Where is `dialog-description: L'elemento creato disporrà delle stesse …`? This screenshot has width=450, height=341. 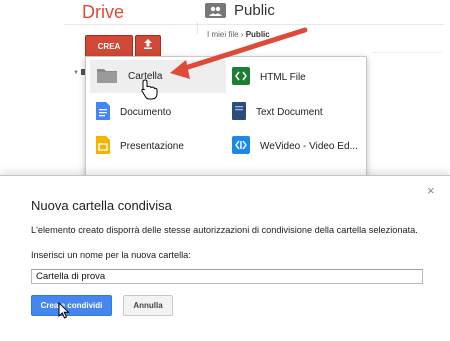 dialog-description: L'elemento creato disporrà delle stesse … is located at coordinates (224, 230).